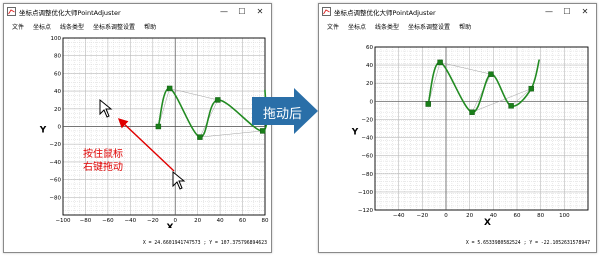 The width and height of the screenshot is (600, 256). I want to click on y-tick-label: 80, so click(57, 57).